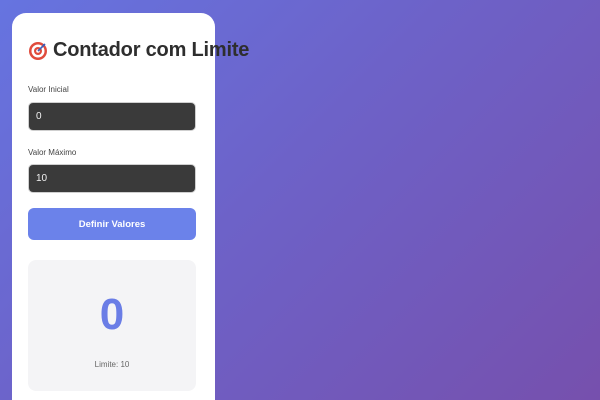  I want to click on initial-value-label: Valor Inicial, so click(48, 89).